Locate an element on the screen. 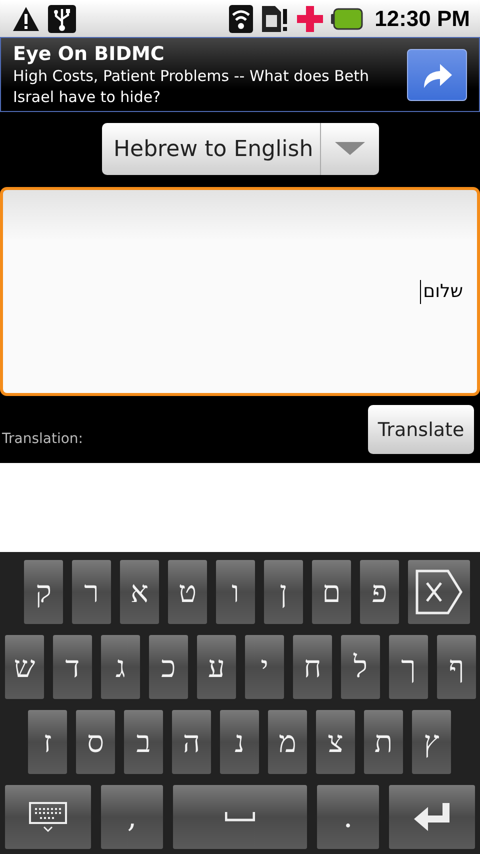  warning-icon is located at coordinates (26, 19).